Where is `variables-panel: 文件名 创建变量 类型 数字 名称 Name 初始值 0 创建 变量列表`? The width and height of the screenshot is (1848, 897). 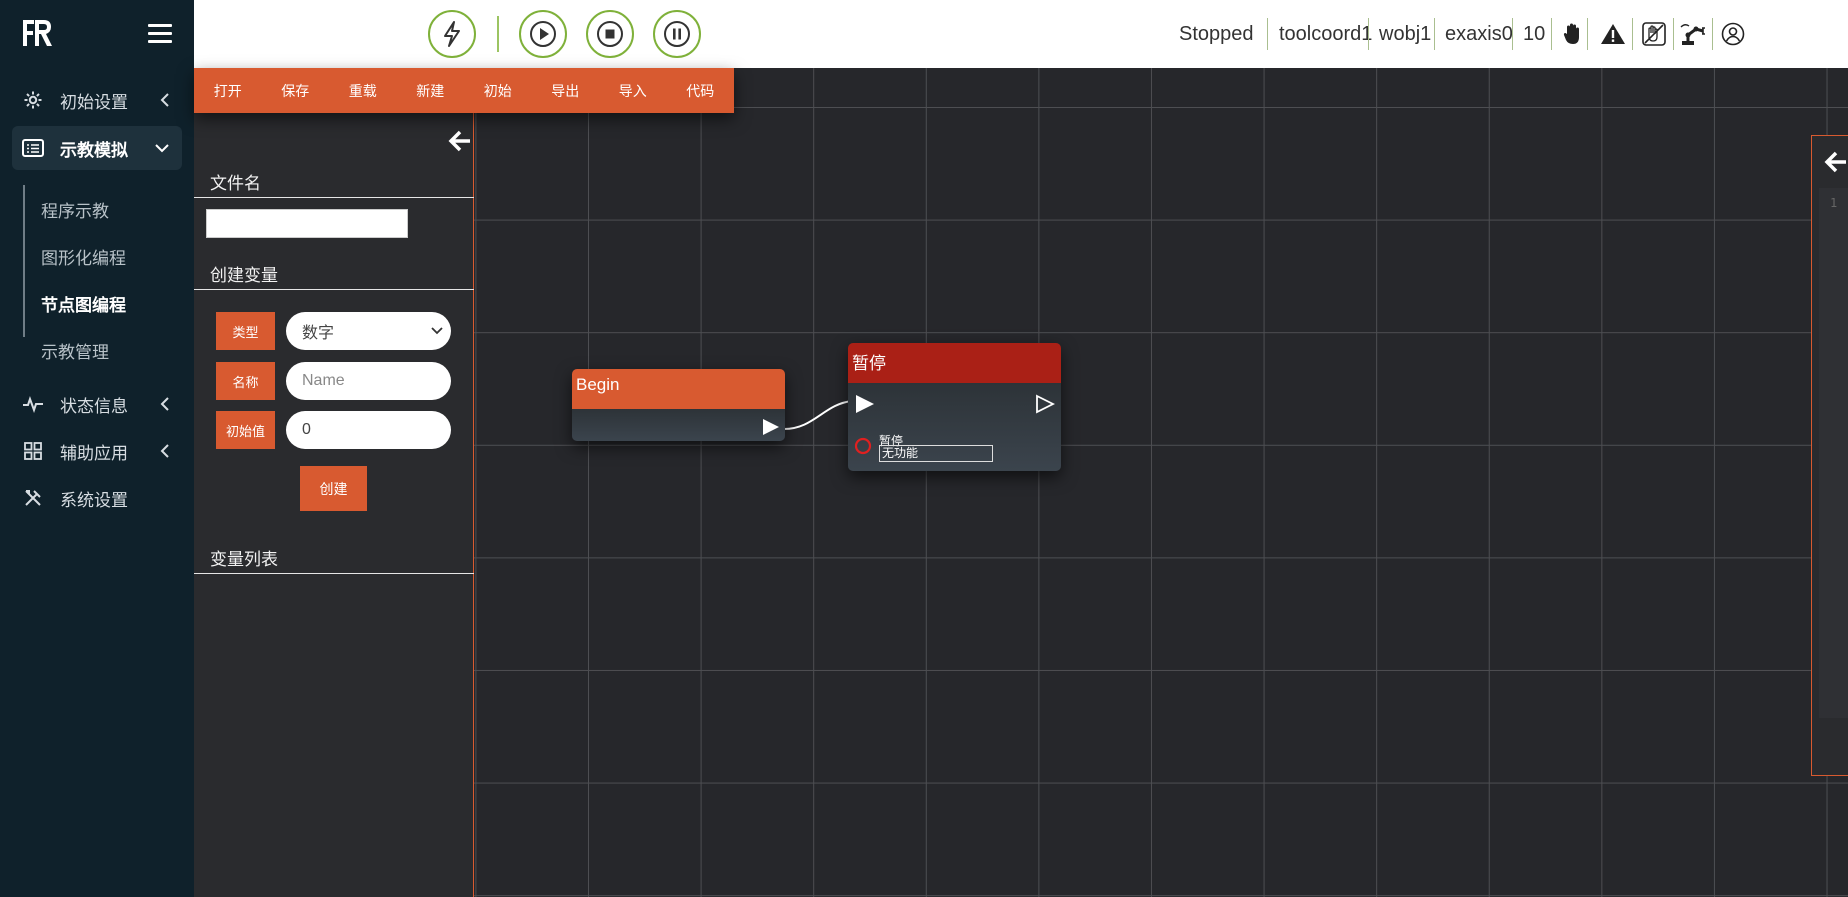 variables-panel: 文件名 创建变量 类型 数字 名称 Name 初始值 0 创建 变量列表 is located at coordinates (334, 505).